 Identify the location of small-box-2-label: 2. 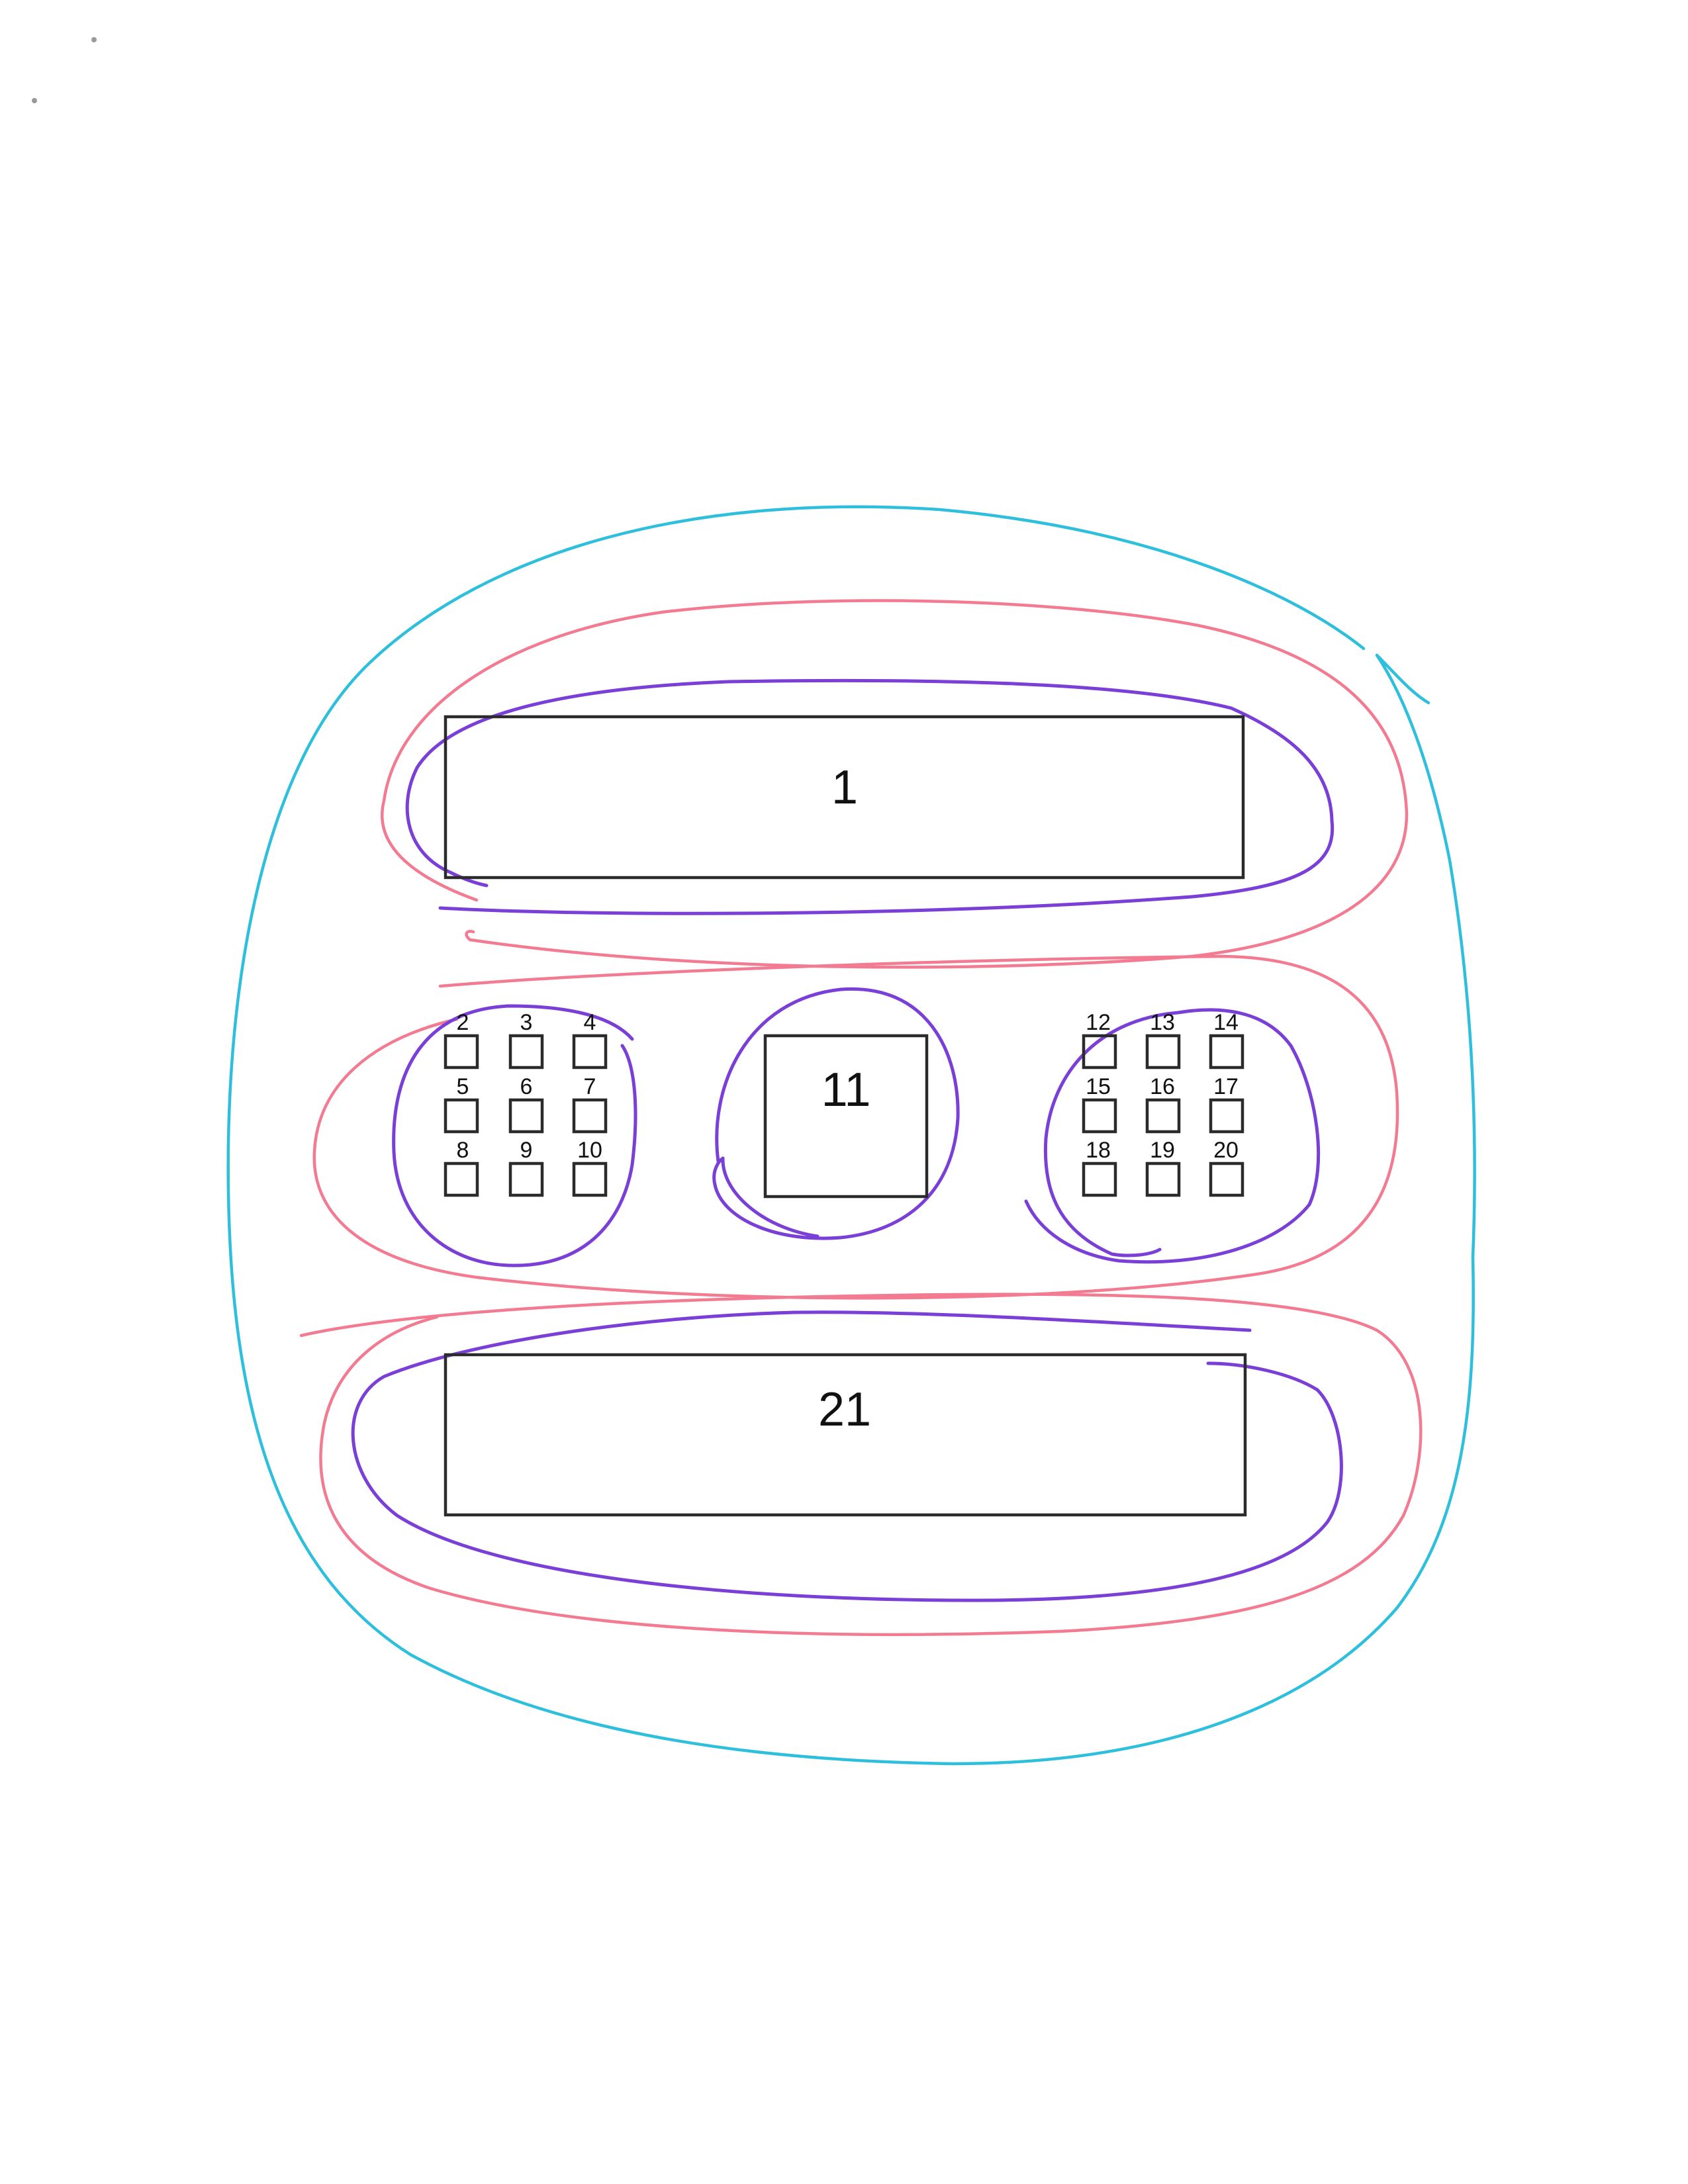
(463, 1022).